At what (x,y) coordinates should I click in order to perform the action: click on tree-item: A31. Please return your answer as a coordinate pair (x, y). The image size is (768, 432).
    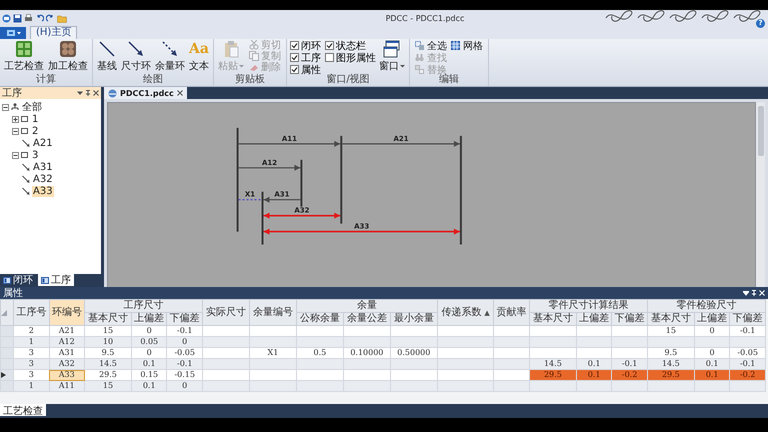
    Looking at the image, I should click on (43, 167).